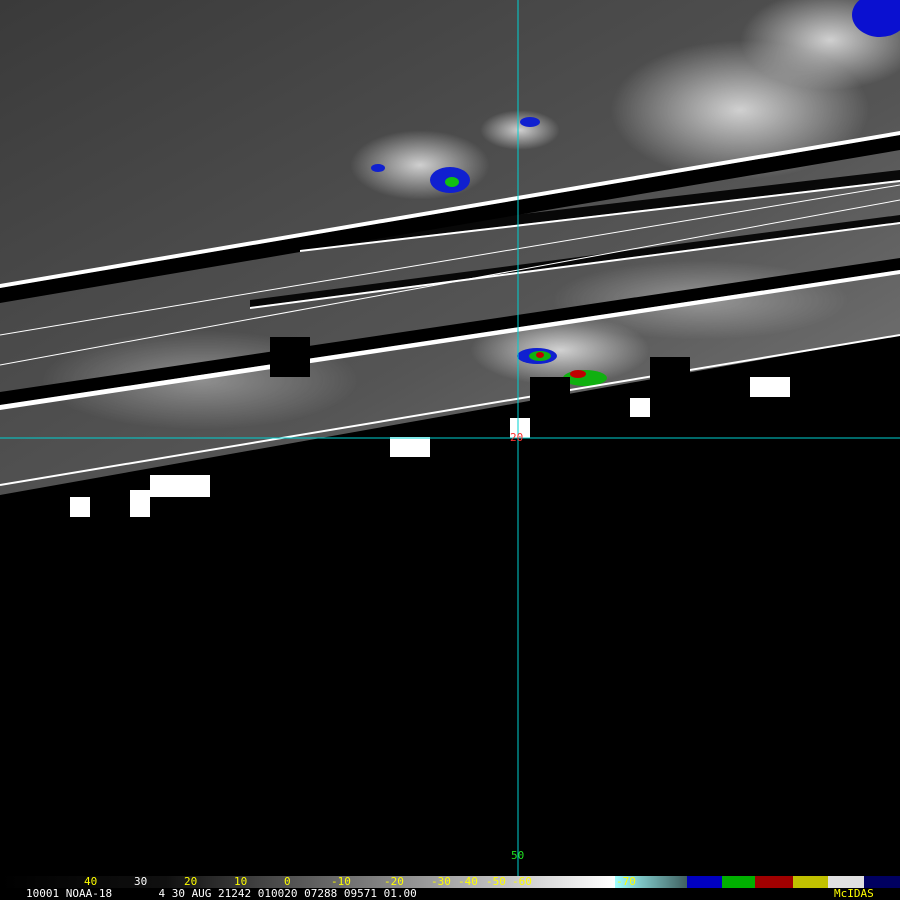  Describe the element at coordinates (191, 881) in the screenshot. I see `colorbar-tick-20: 20` at that location.